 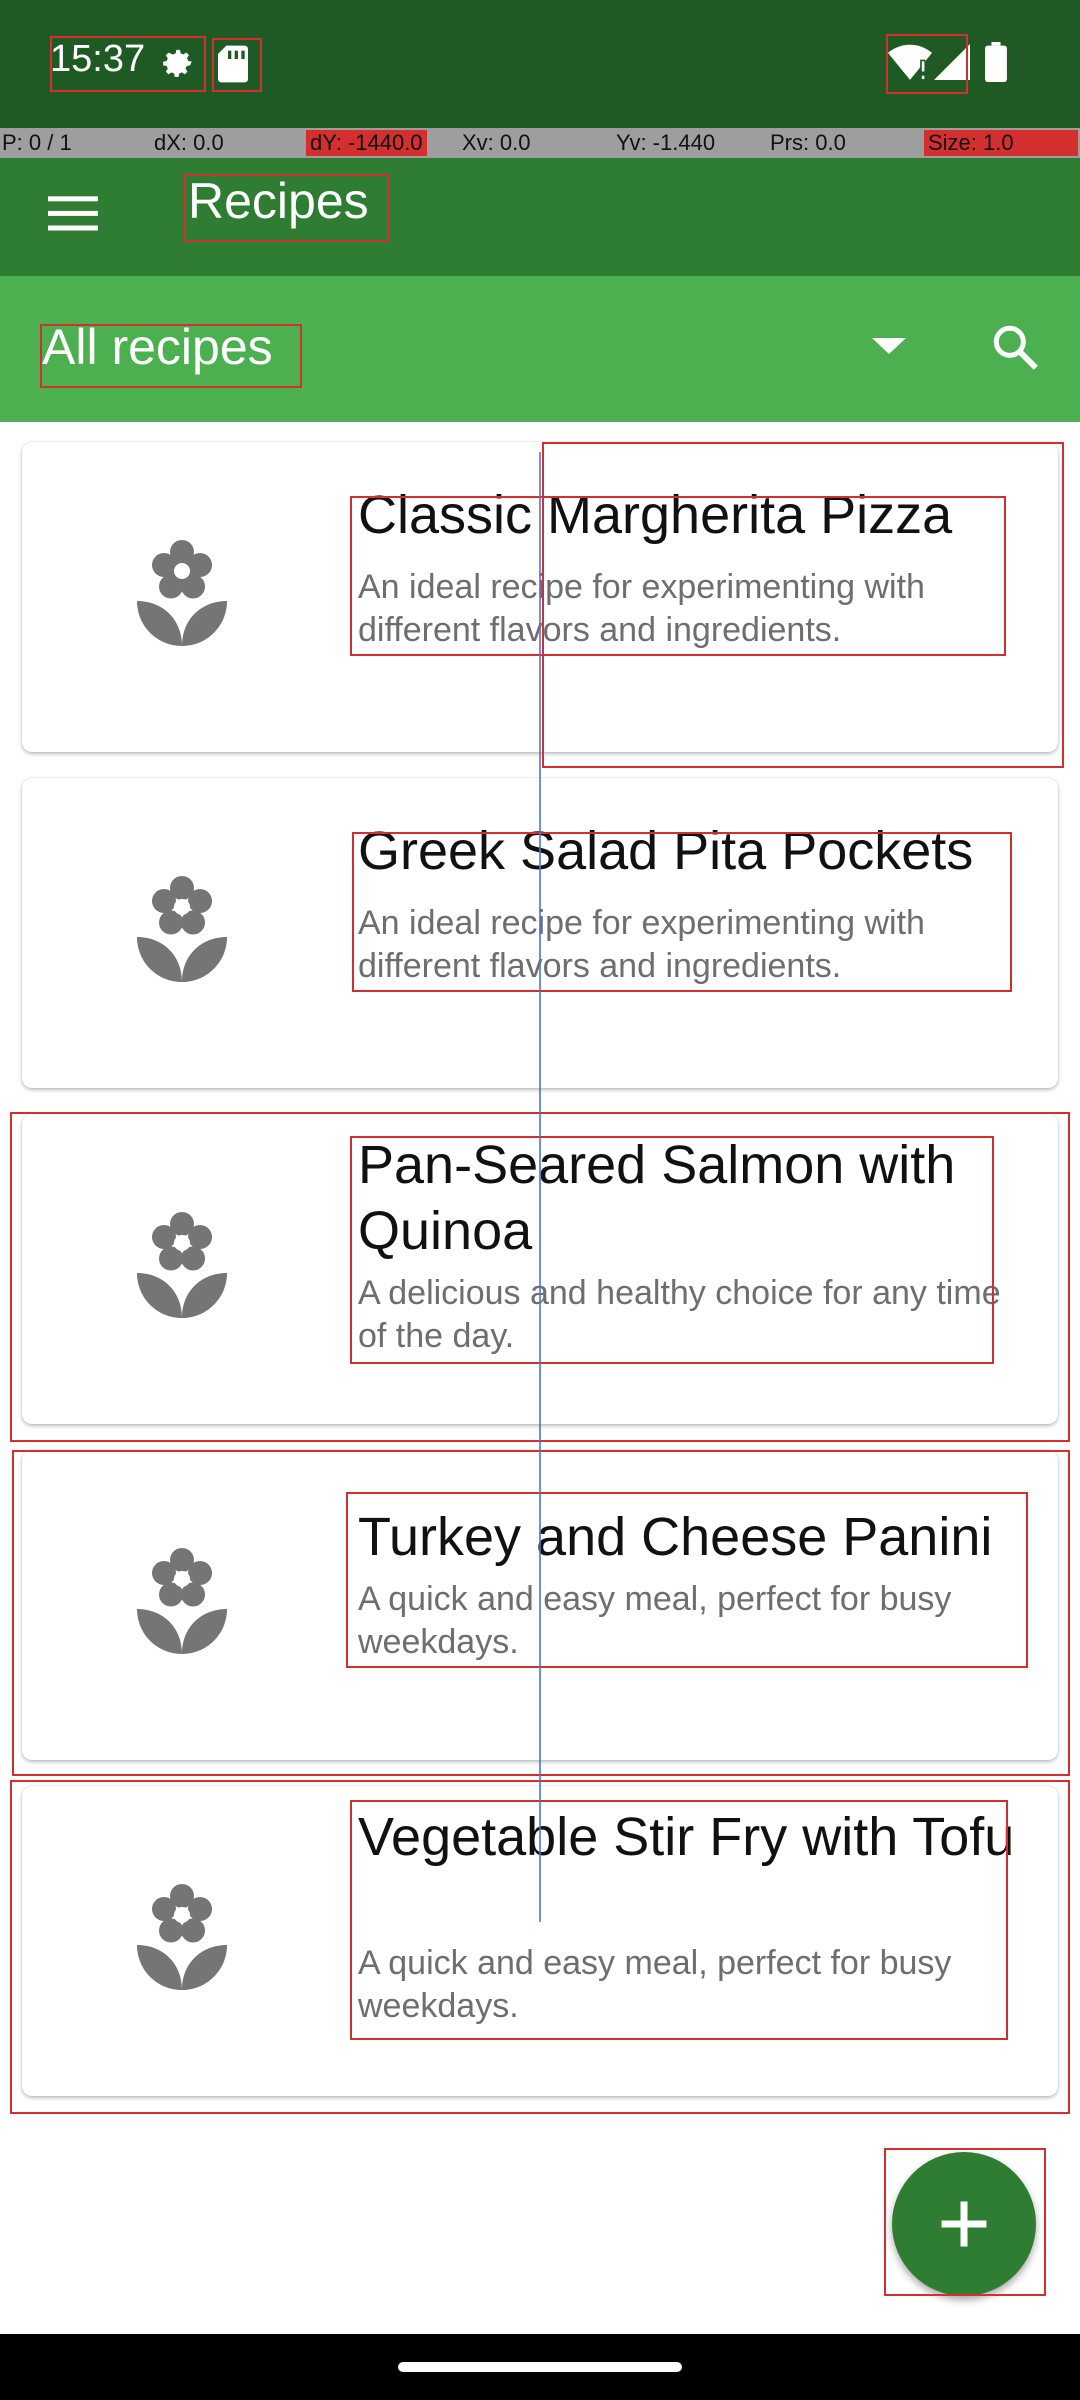 I want to click on touch-trace-line, so click(x=540, y=1187).